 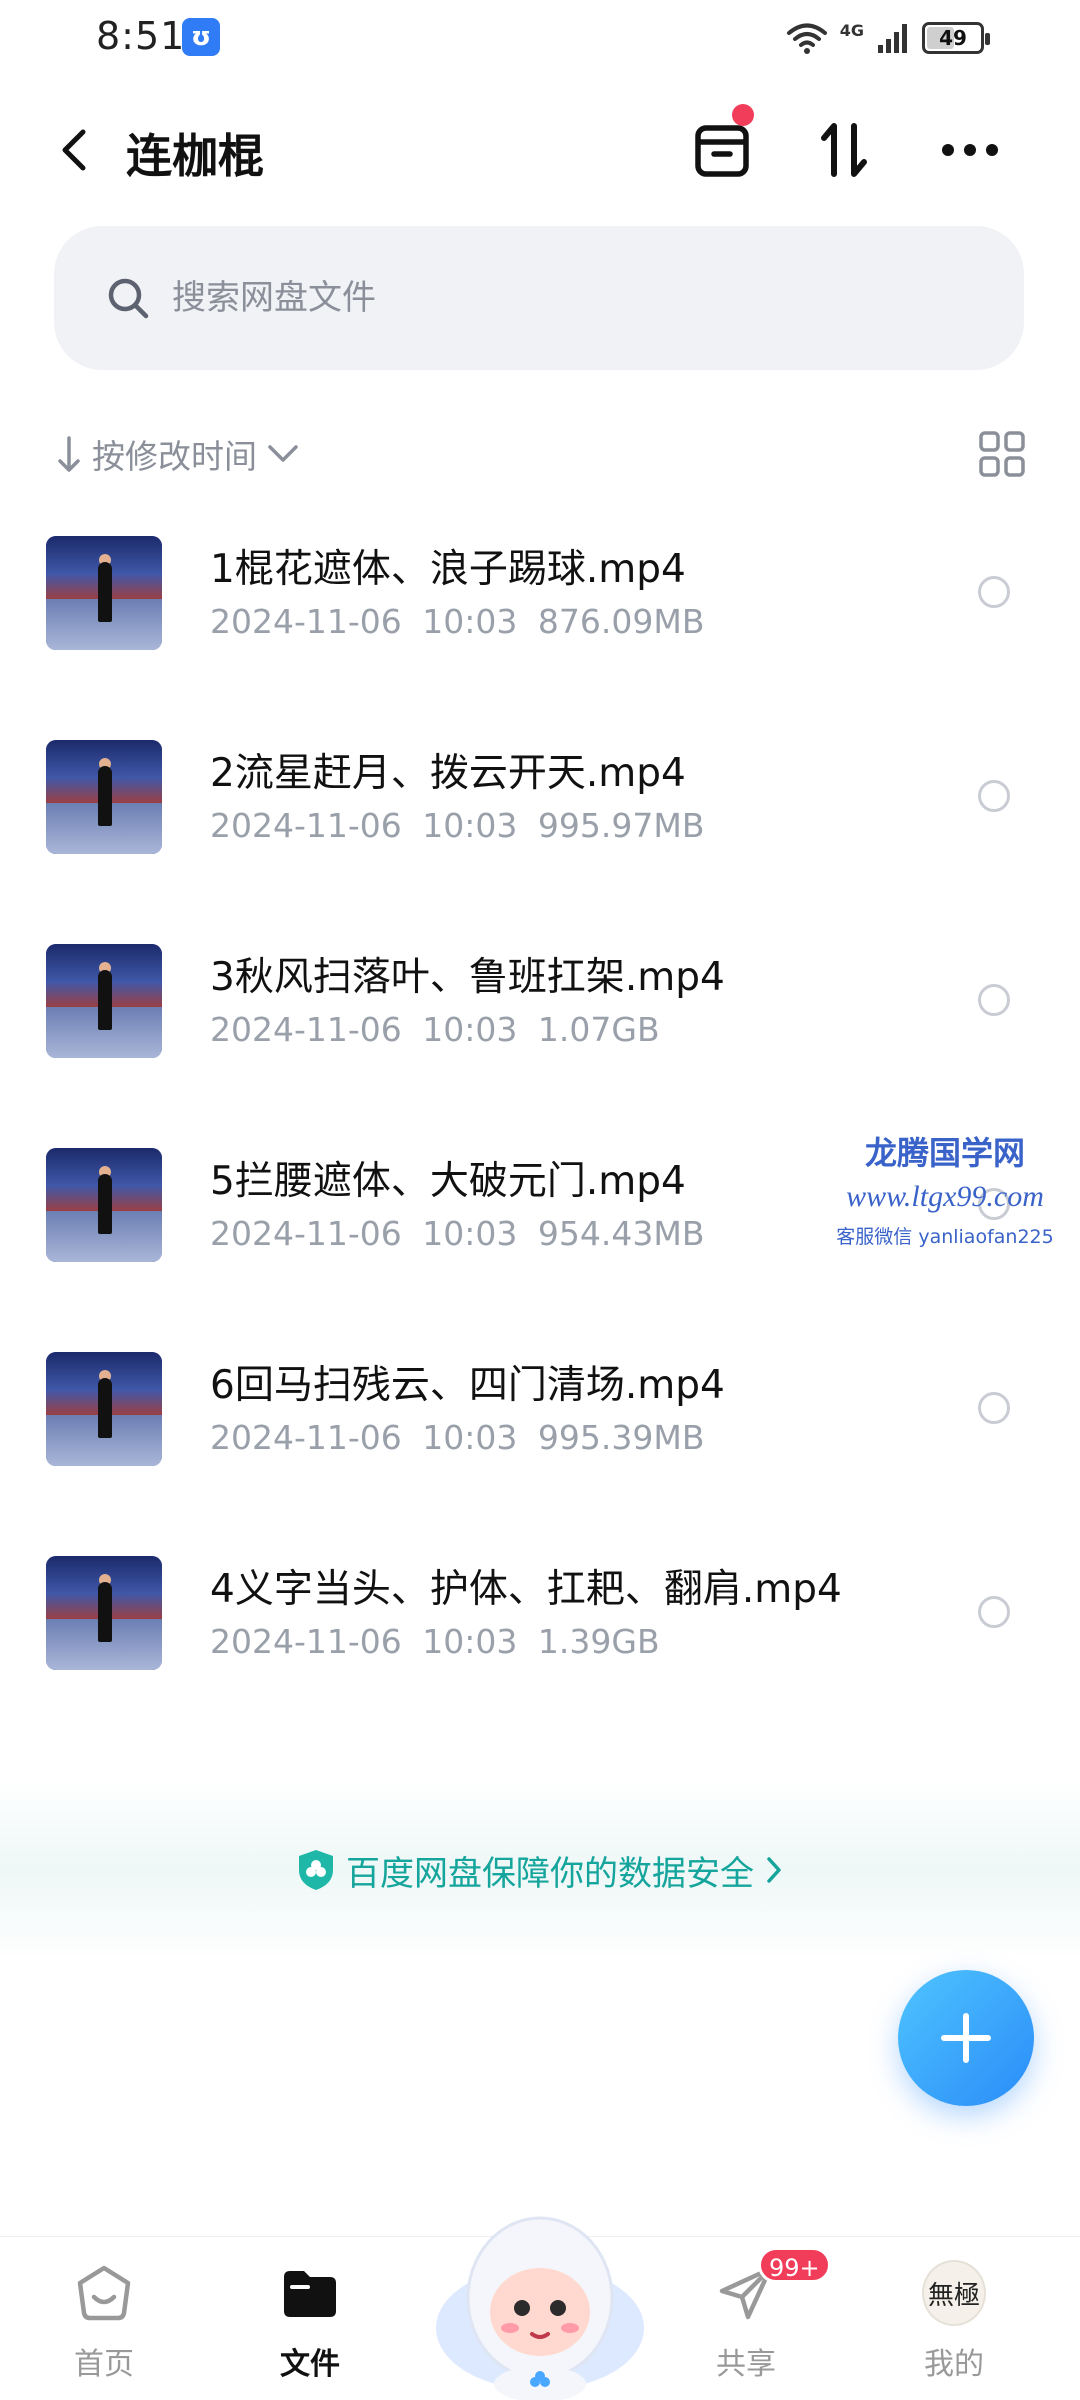 I want to click on transfer-box-button, so click(x=722, y=145).